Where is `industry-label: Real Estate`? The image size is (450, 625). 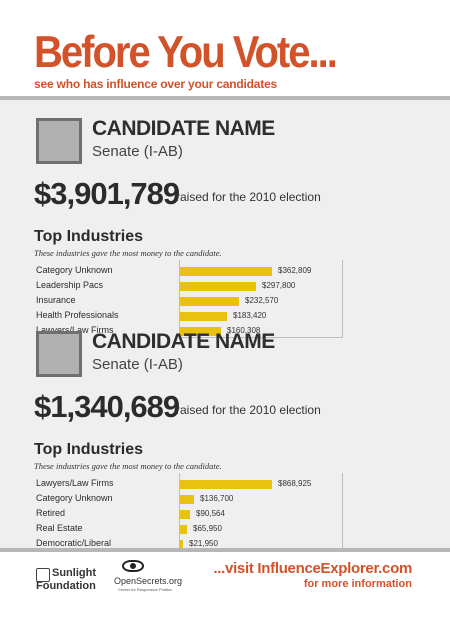 industry-label: Real Estate is located at coordinates (59, 528).